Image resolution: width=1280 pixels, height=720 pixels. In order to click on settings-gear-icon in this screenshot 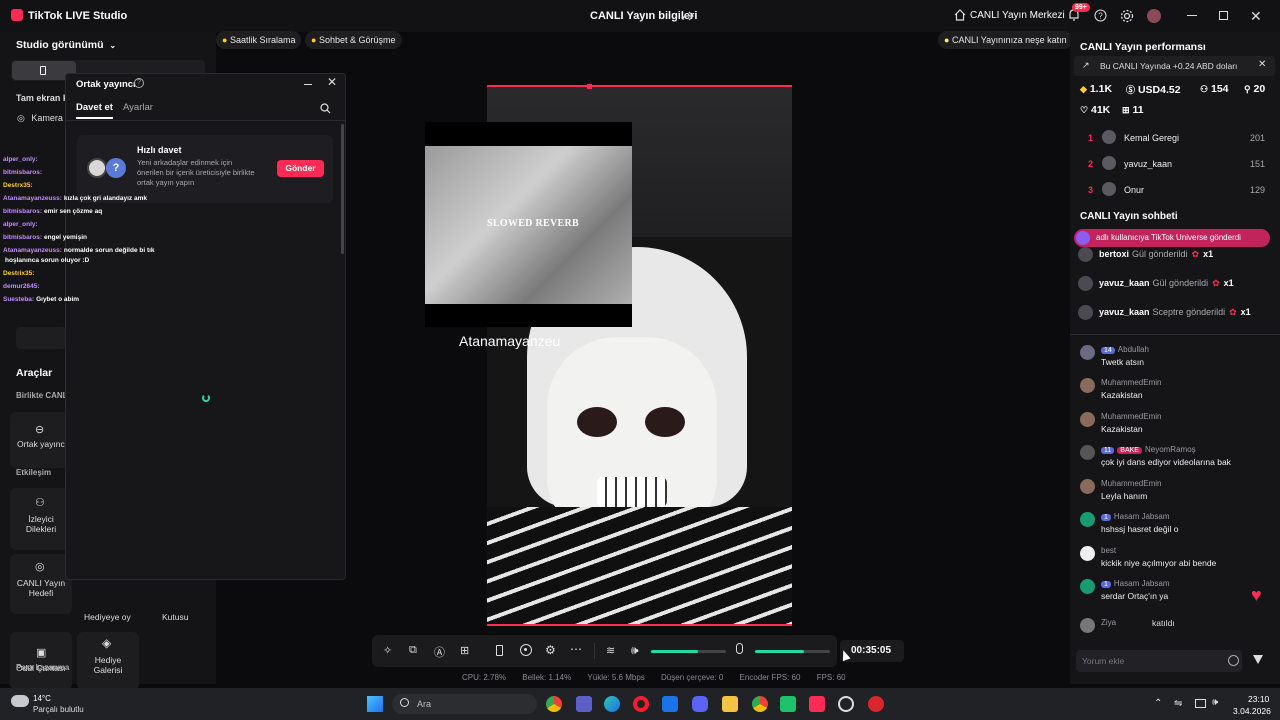, I will do `click(1127, 16)`.